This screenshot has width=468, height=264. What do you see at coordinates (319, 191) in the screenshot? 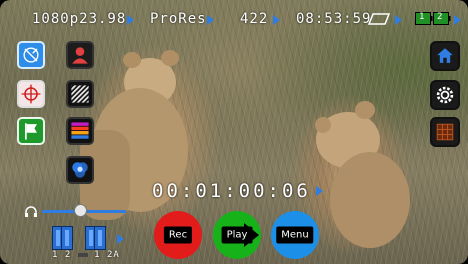
I see `timecode-arrow-icon` at bounding box center [319, 191].